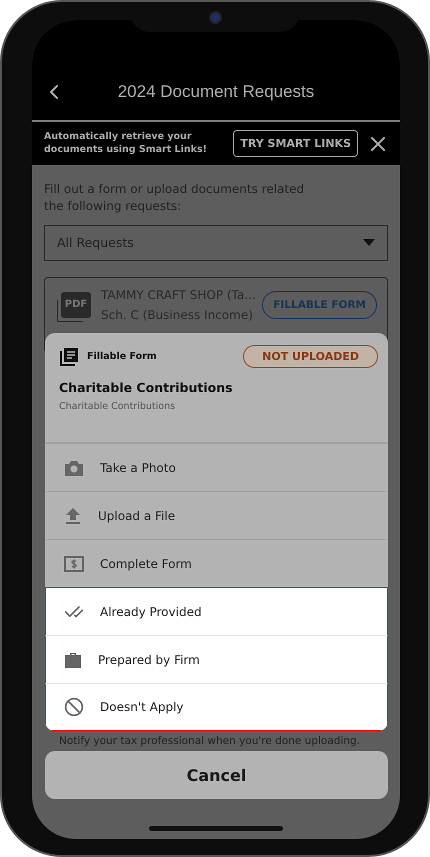  What do you see at coordinates (76, 305) in the screenshot?
I see `pdf-icon: PDF` at bounding box center [76, 305].